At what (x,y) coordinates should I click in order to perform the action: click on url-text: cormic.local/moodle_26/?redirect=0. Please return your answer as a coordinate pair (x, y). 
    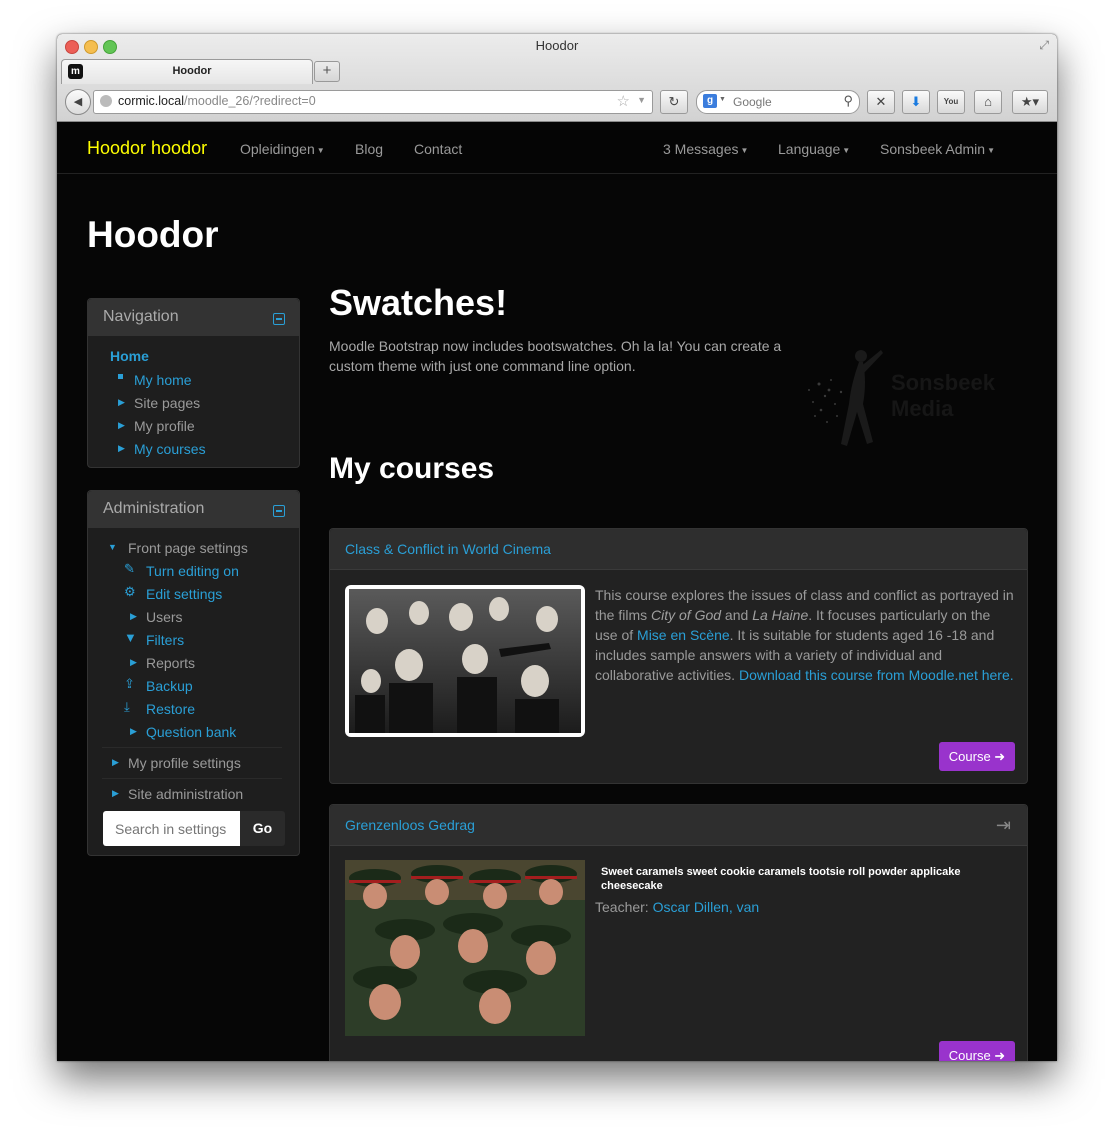
    Looking at the image, I should click on (217, 101).